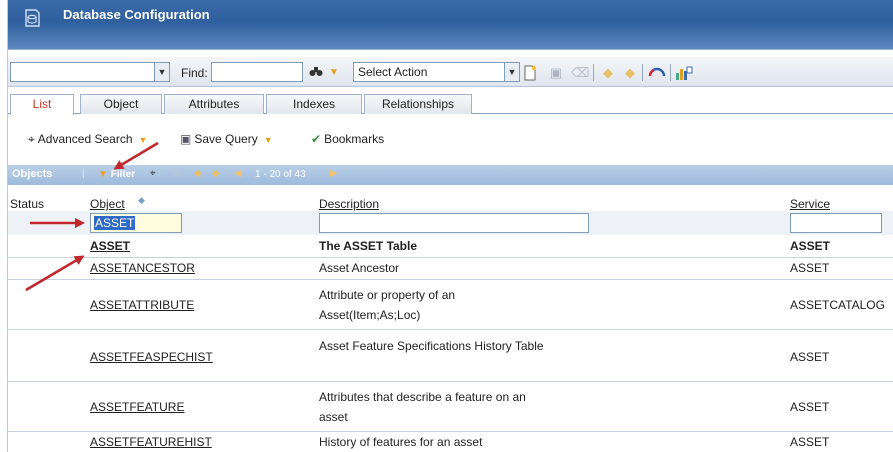 The height and width of the screenshot is (452, 893). What do you see at coordinates (512, 72) in the screenshot?
I see `select-action-dropdown-button: ▼` at bounding box center [512, 72].